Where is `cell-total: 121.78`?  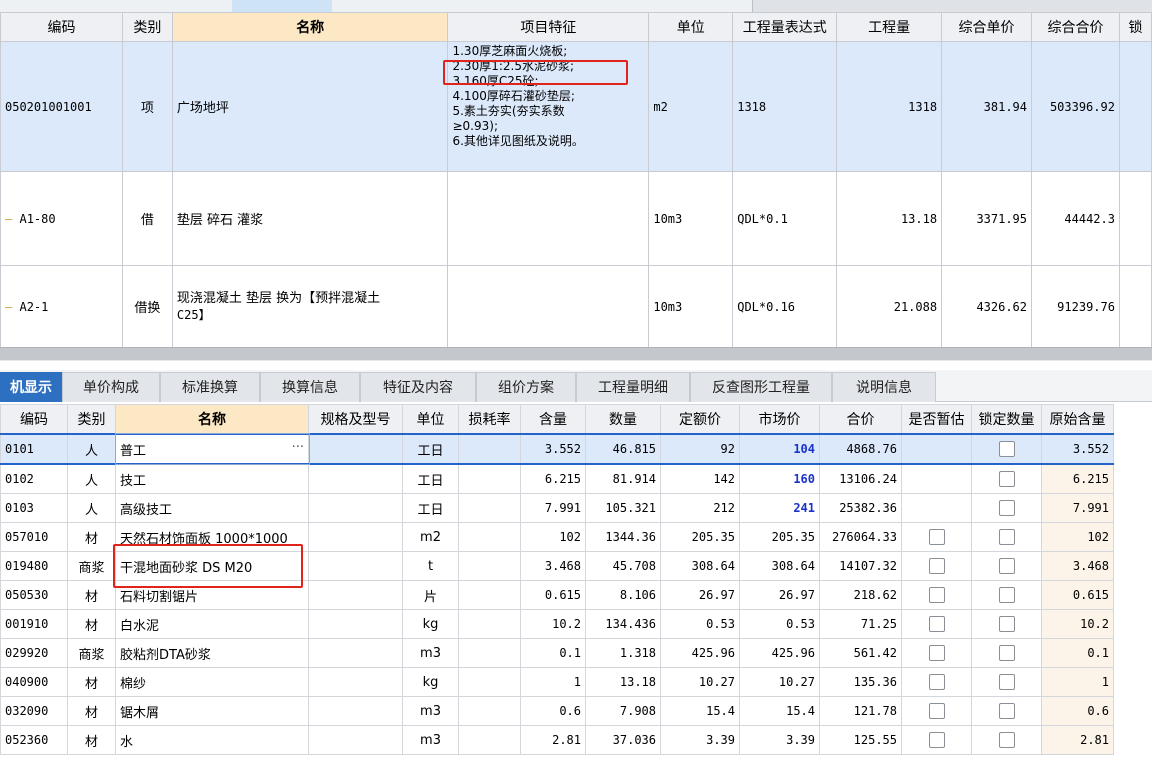
cell-total: 121.78 is located at coordinates (860, 711).